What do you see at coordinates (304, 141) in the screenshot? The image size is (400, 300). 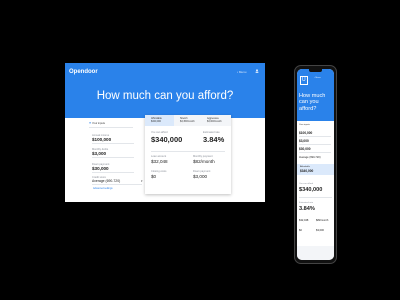 I see `phone-debts-field: $3,000` at bounding box center [304, 141].